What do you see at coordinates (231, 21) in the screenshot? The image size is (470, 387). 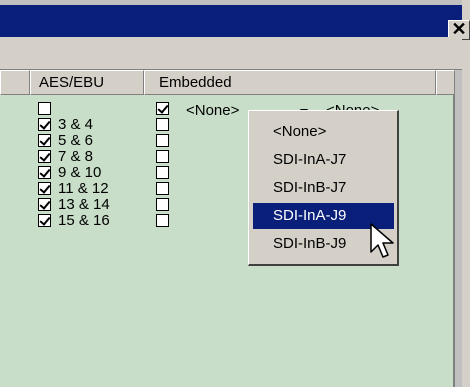 I see `title-bar` at bounding box center [231, 21].